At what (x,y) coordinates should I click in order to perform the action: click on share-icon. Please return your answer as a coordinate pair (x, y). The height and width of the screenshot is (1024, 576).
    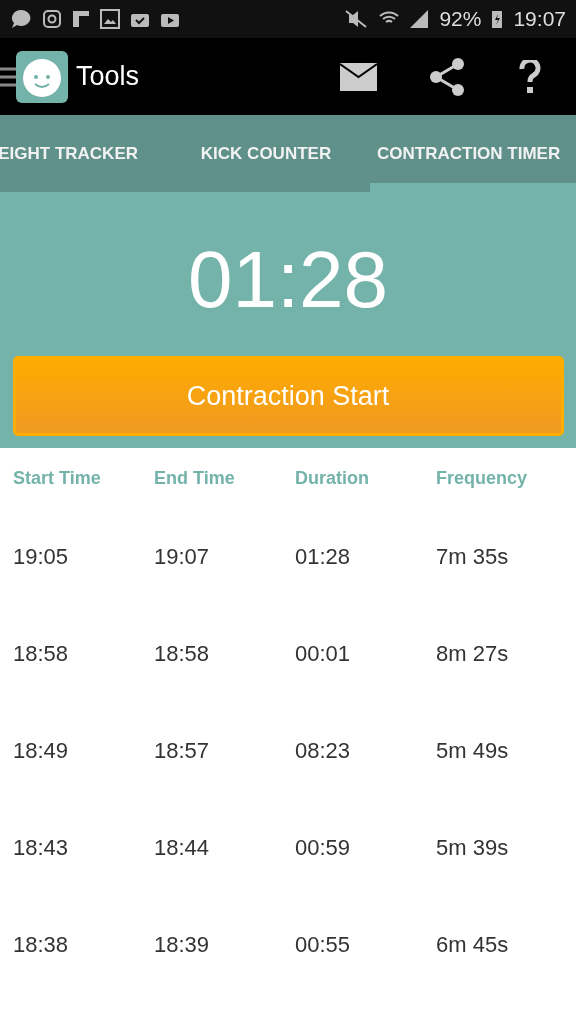
    Looking at the image, I should click on (447, 76).